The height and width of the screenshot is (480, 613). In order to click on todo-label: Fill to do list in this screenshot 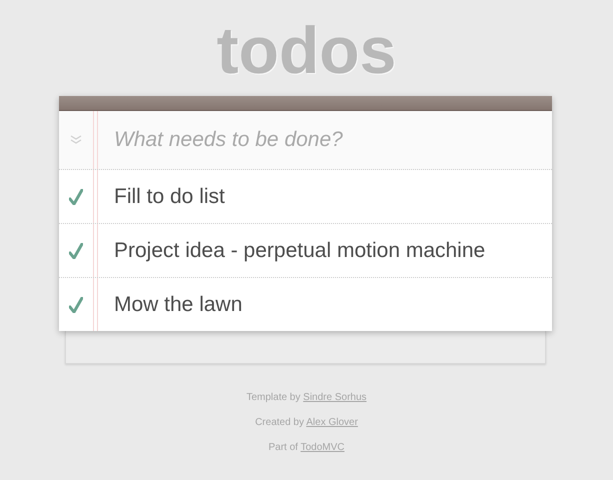, I will do `click(169, 196)`.